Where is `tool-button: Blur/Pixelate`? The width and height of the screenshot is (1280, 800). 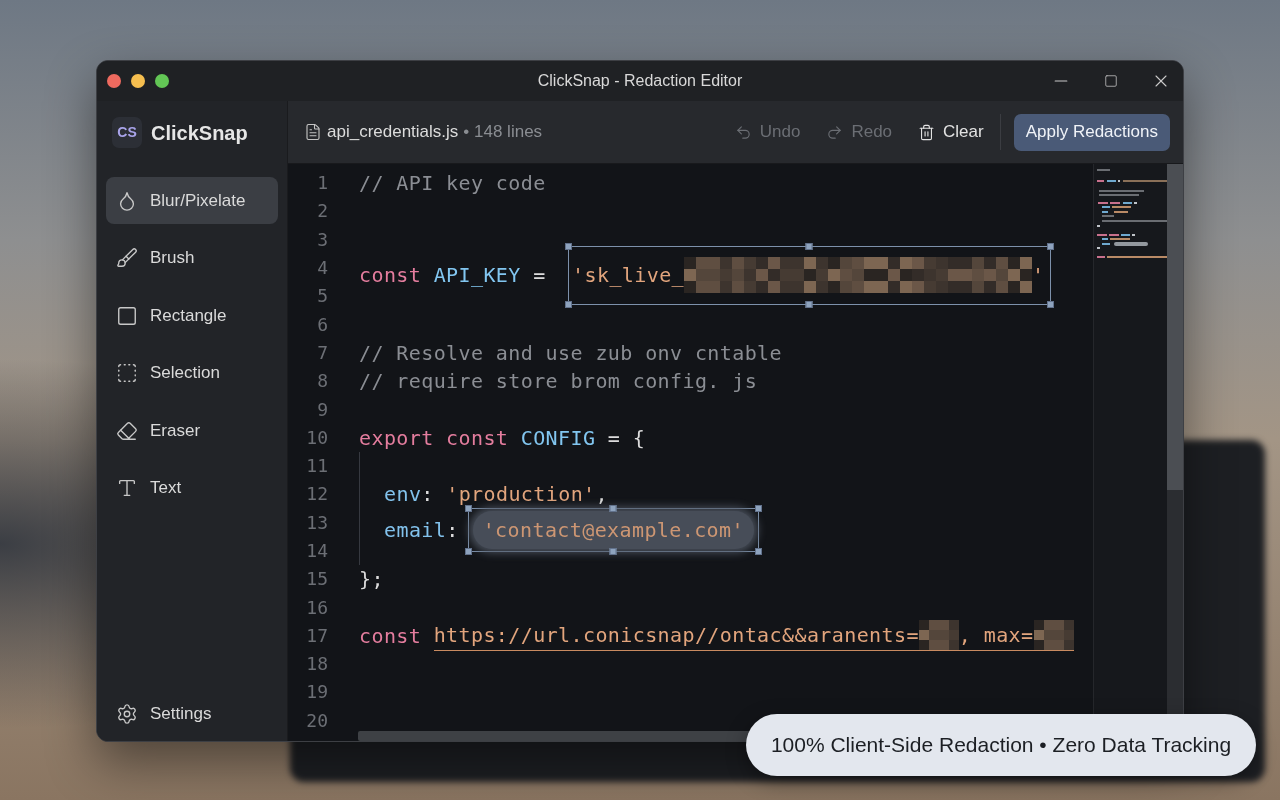 tool-button: Blur/Pixelate is located at coordinates (192, 200).